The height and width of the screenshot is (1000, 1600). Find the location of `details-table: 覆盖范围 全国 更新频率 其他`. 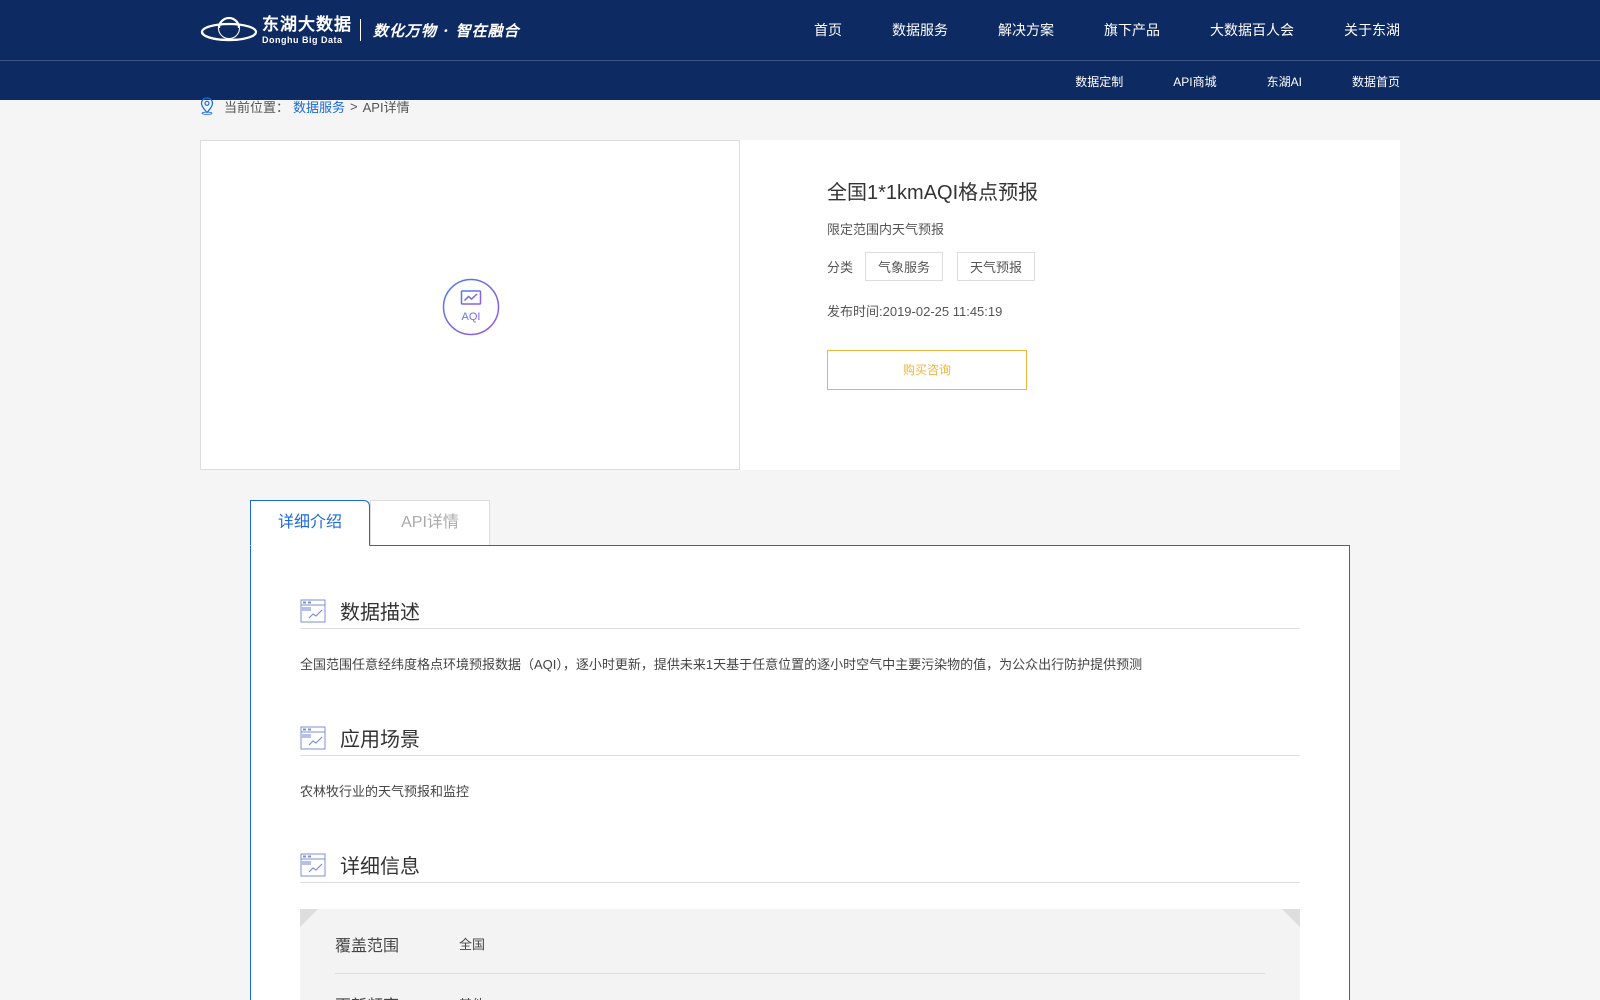

details-table: 覆盖范围 全国 更新频率 其他 is located at coordinates (800, 954).